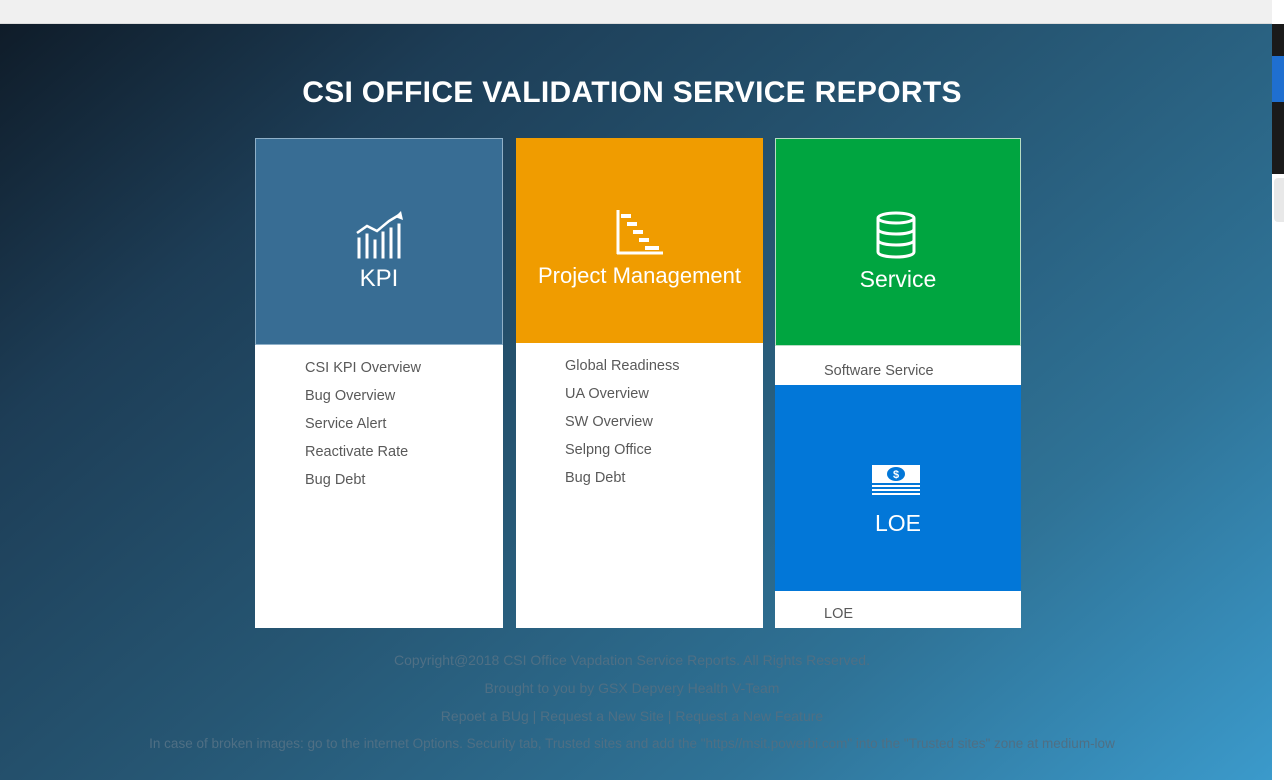 This screenshot has height=784, width=1284. Describe the element at coordinates (898, 279) in the screenshot. I see `service-tile-label: Service` at that location.